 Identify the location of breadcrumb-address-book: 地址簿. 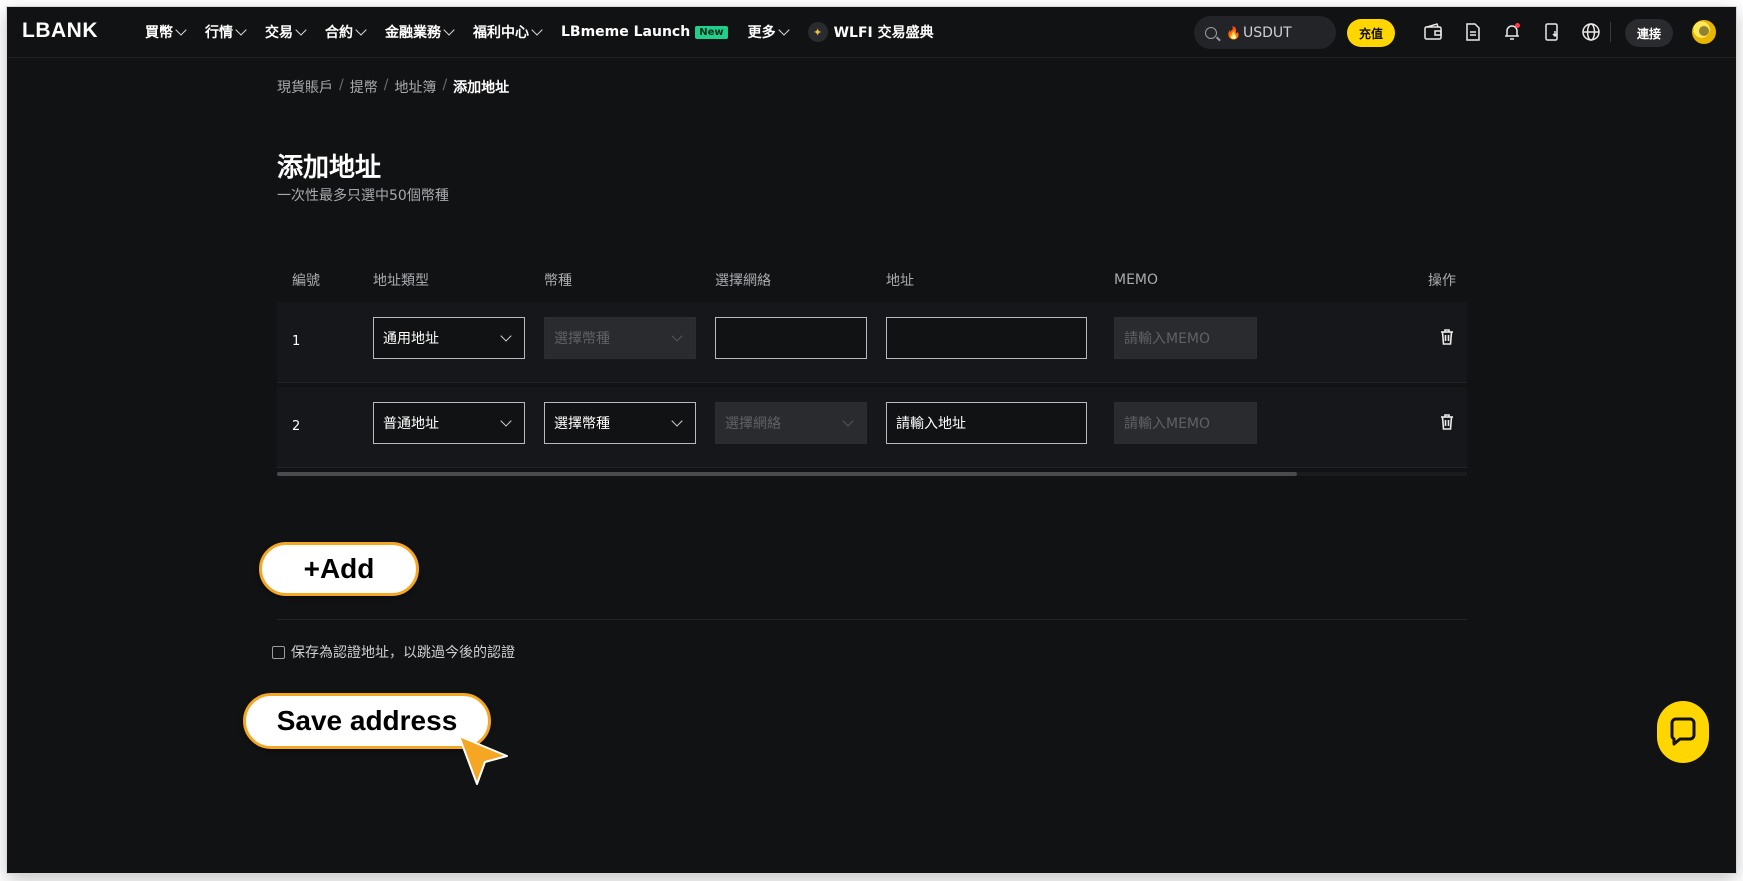
(415, 87).